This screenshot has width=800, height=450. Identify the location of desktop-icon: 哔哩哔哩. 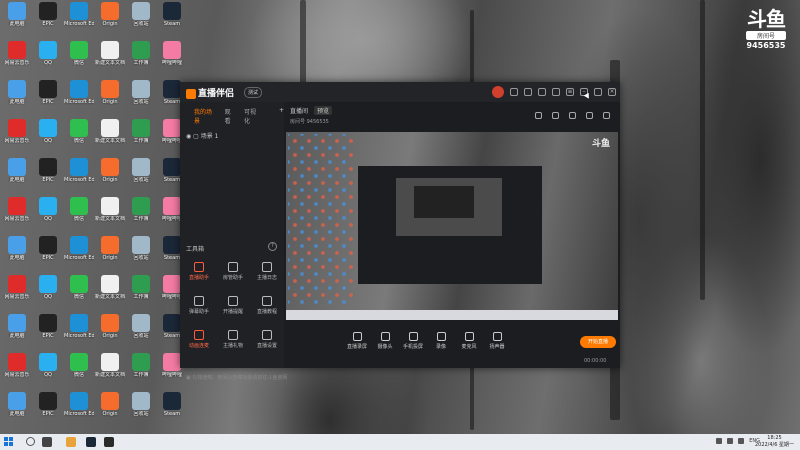
(172, 53).